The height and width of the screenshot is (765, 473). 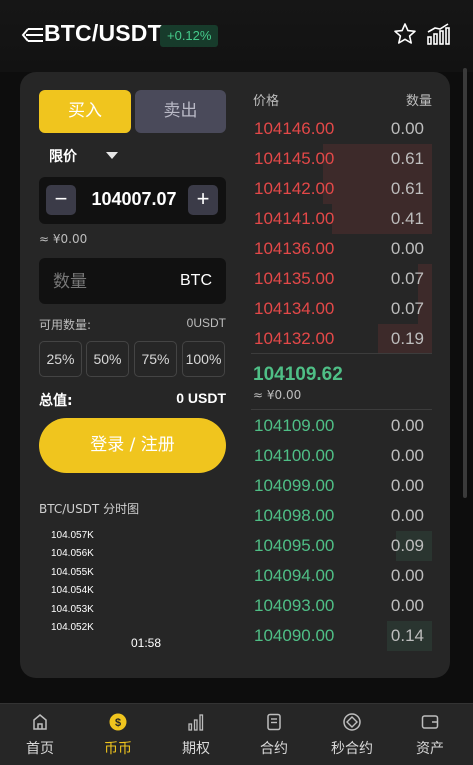 What do you see at coordinates (118, 734) in the screenshot?
I see `nav-item-coin: $ 币币` at bounding box center [118, 734].